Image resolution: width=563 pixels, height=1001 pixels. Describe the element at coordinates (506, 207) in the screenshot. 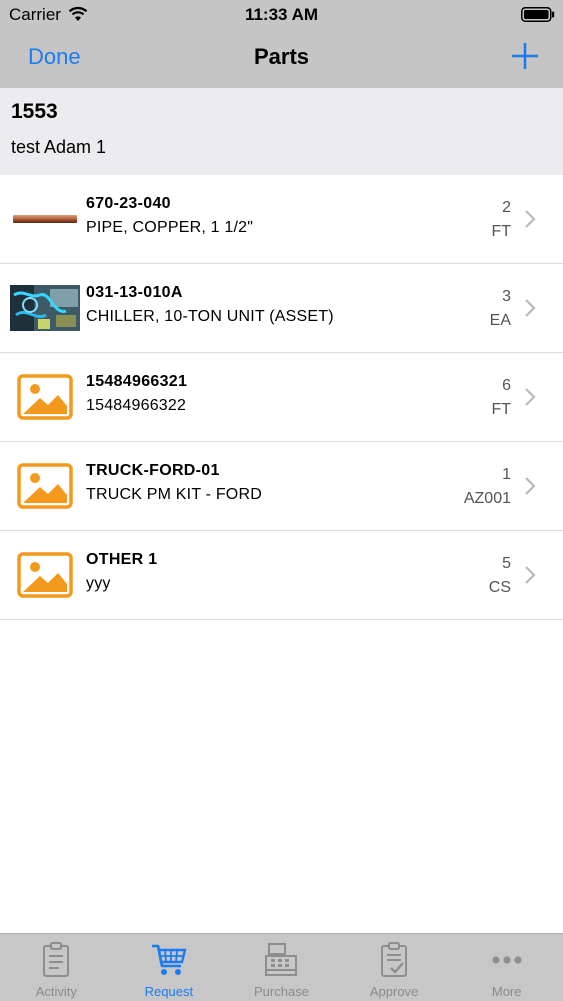

I see `part-quantity: 2` at that location.